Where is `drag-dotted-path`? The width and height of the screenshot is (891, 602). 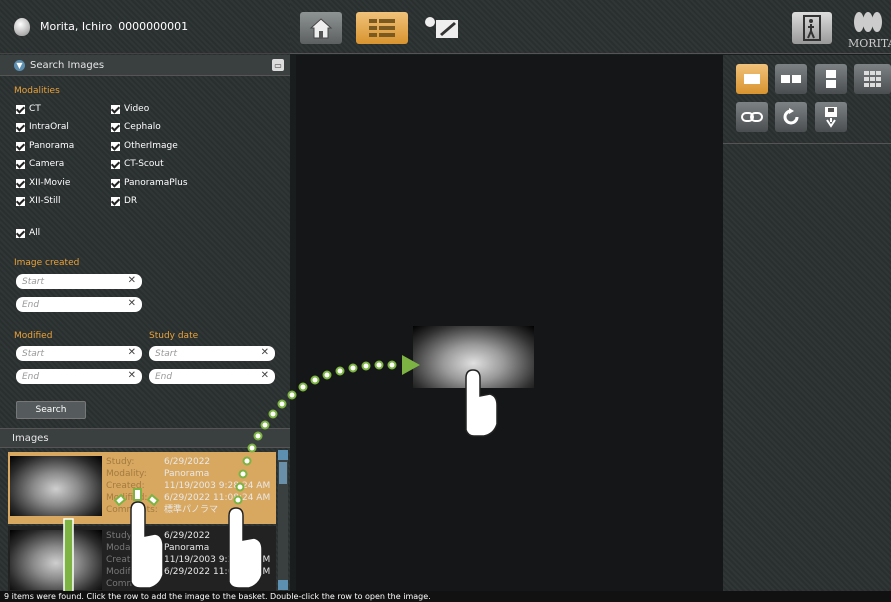
drag-dotted-path is located at coordinates (315, 432).